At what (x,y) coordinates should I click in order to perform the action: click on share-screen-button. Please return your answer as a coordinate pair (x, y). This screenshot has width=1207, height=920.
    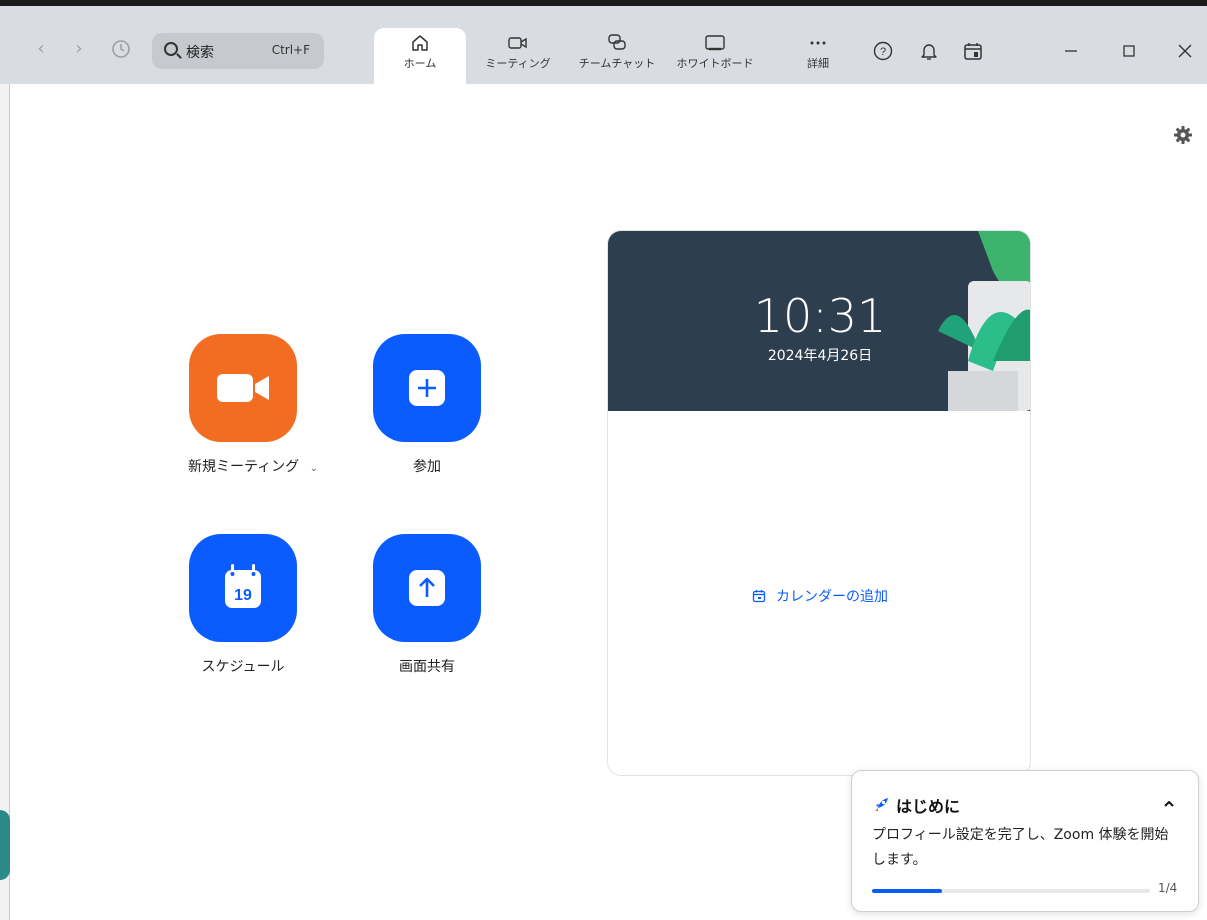
    Looking at the image, I should click on (427, 588).